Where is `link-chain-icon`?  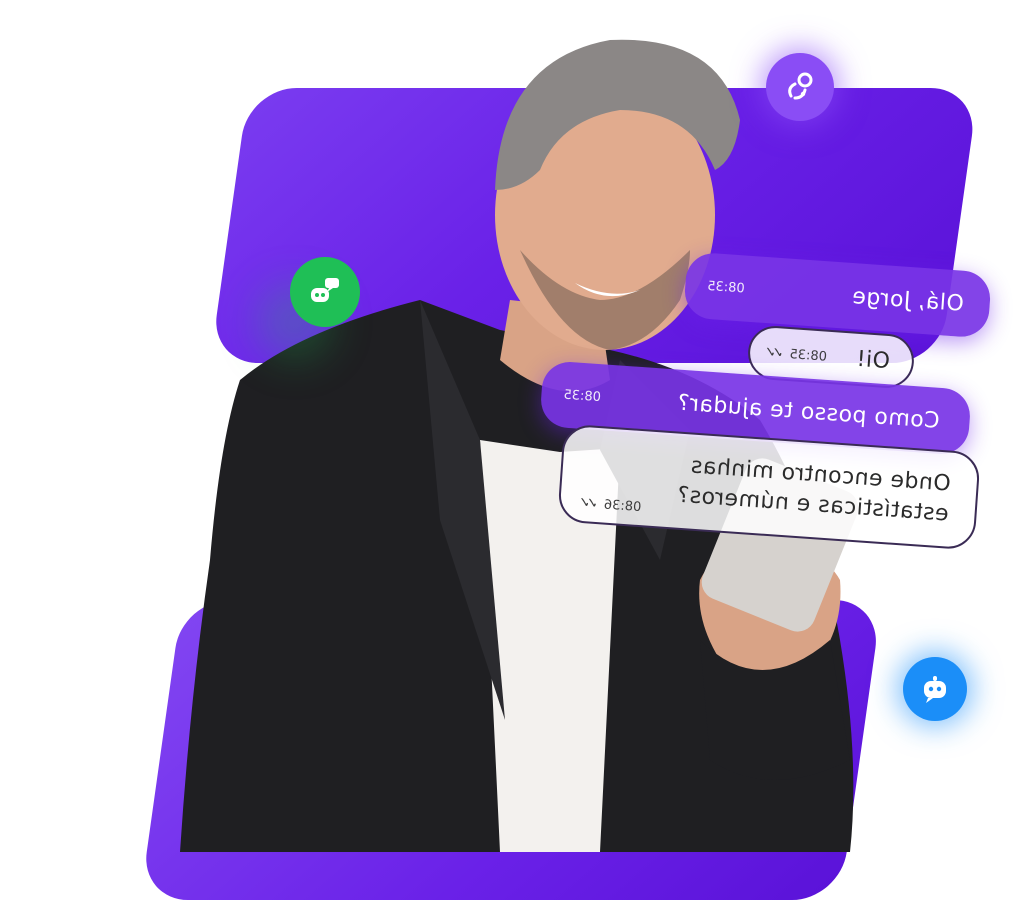
link-chain-icon is located at coordinates (800, 87).